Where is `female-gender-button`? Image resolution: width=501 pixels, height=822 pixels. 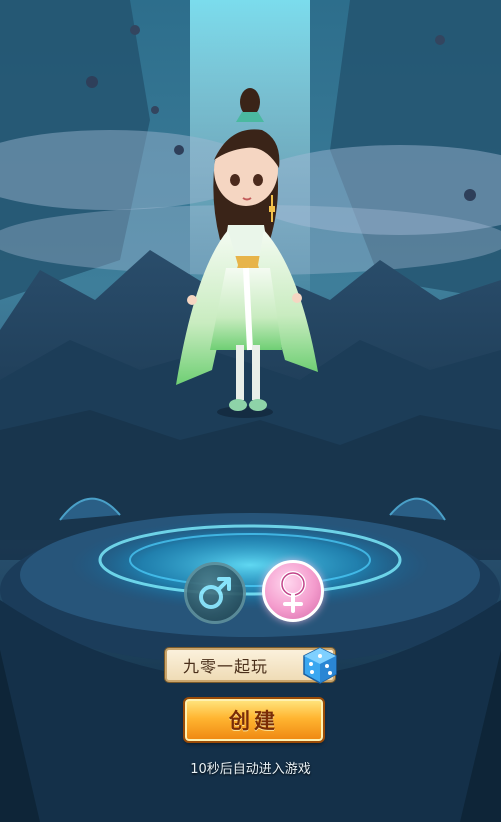 female-gender-button is located at coordinates (293, 591).